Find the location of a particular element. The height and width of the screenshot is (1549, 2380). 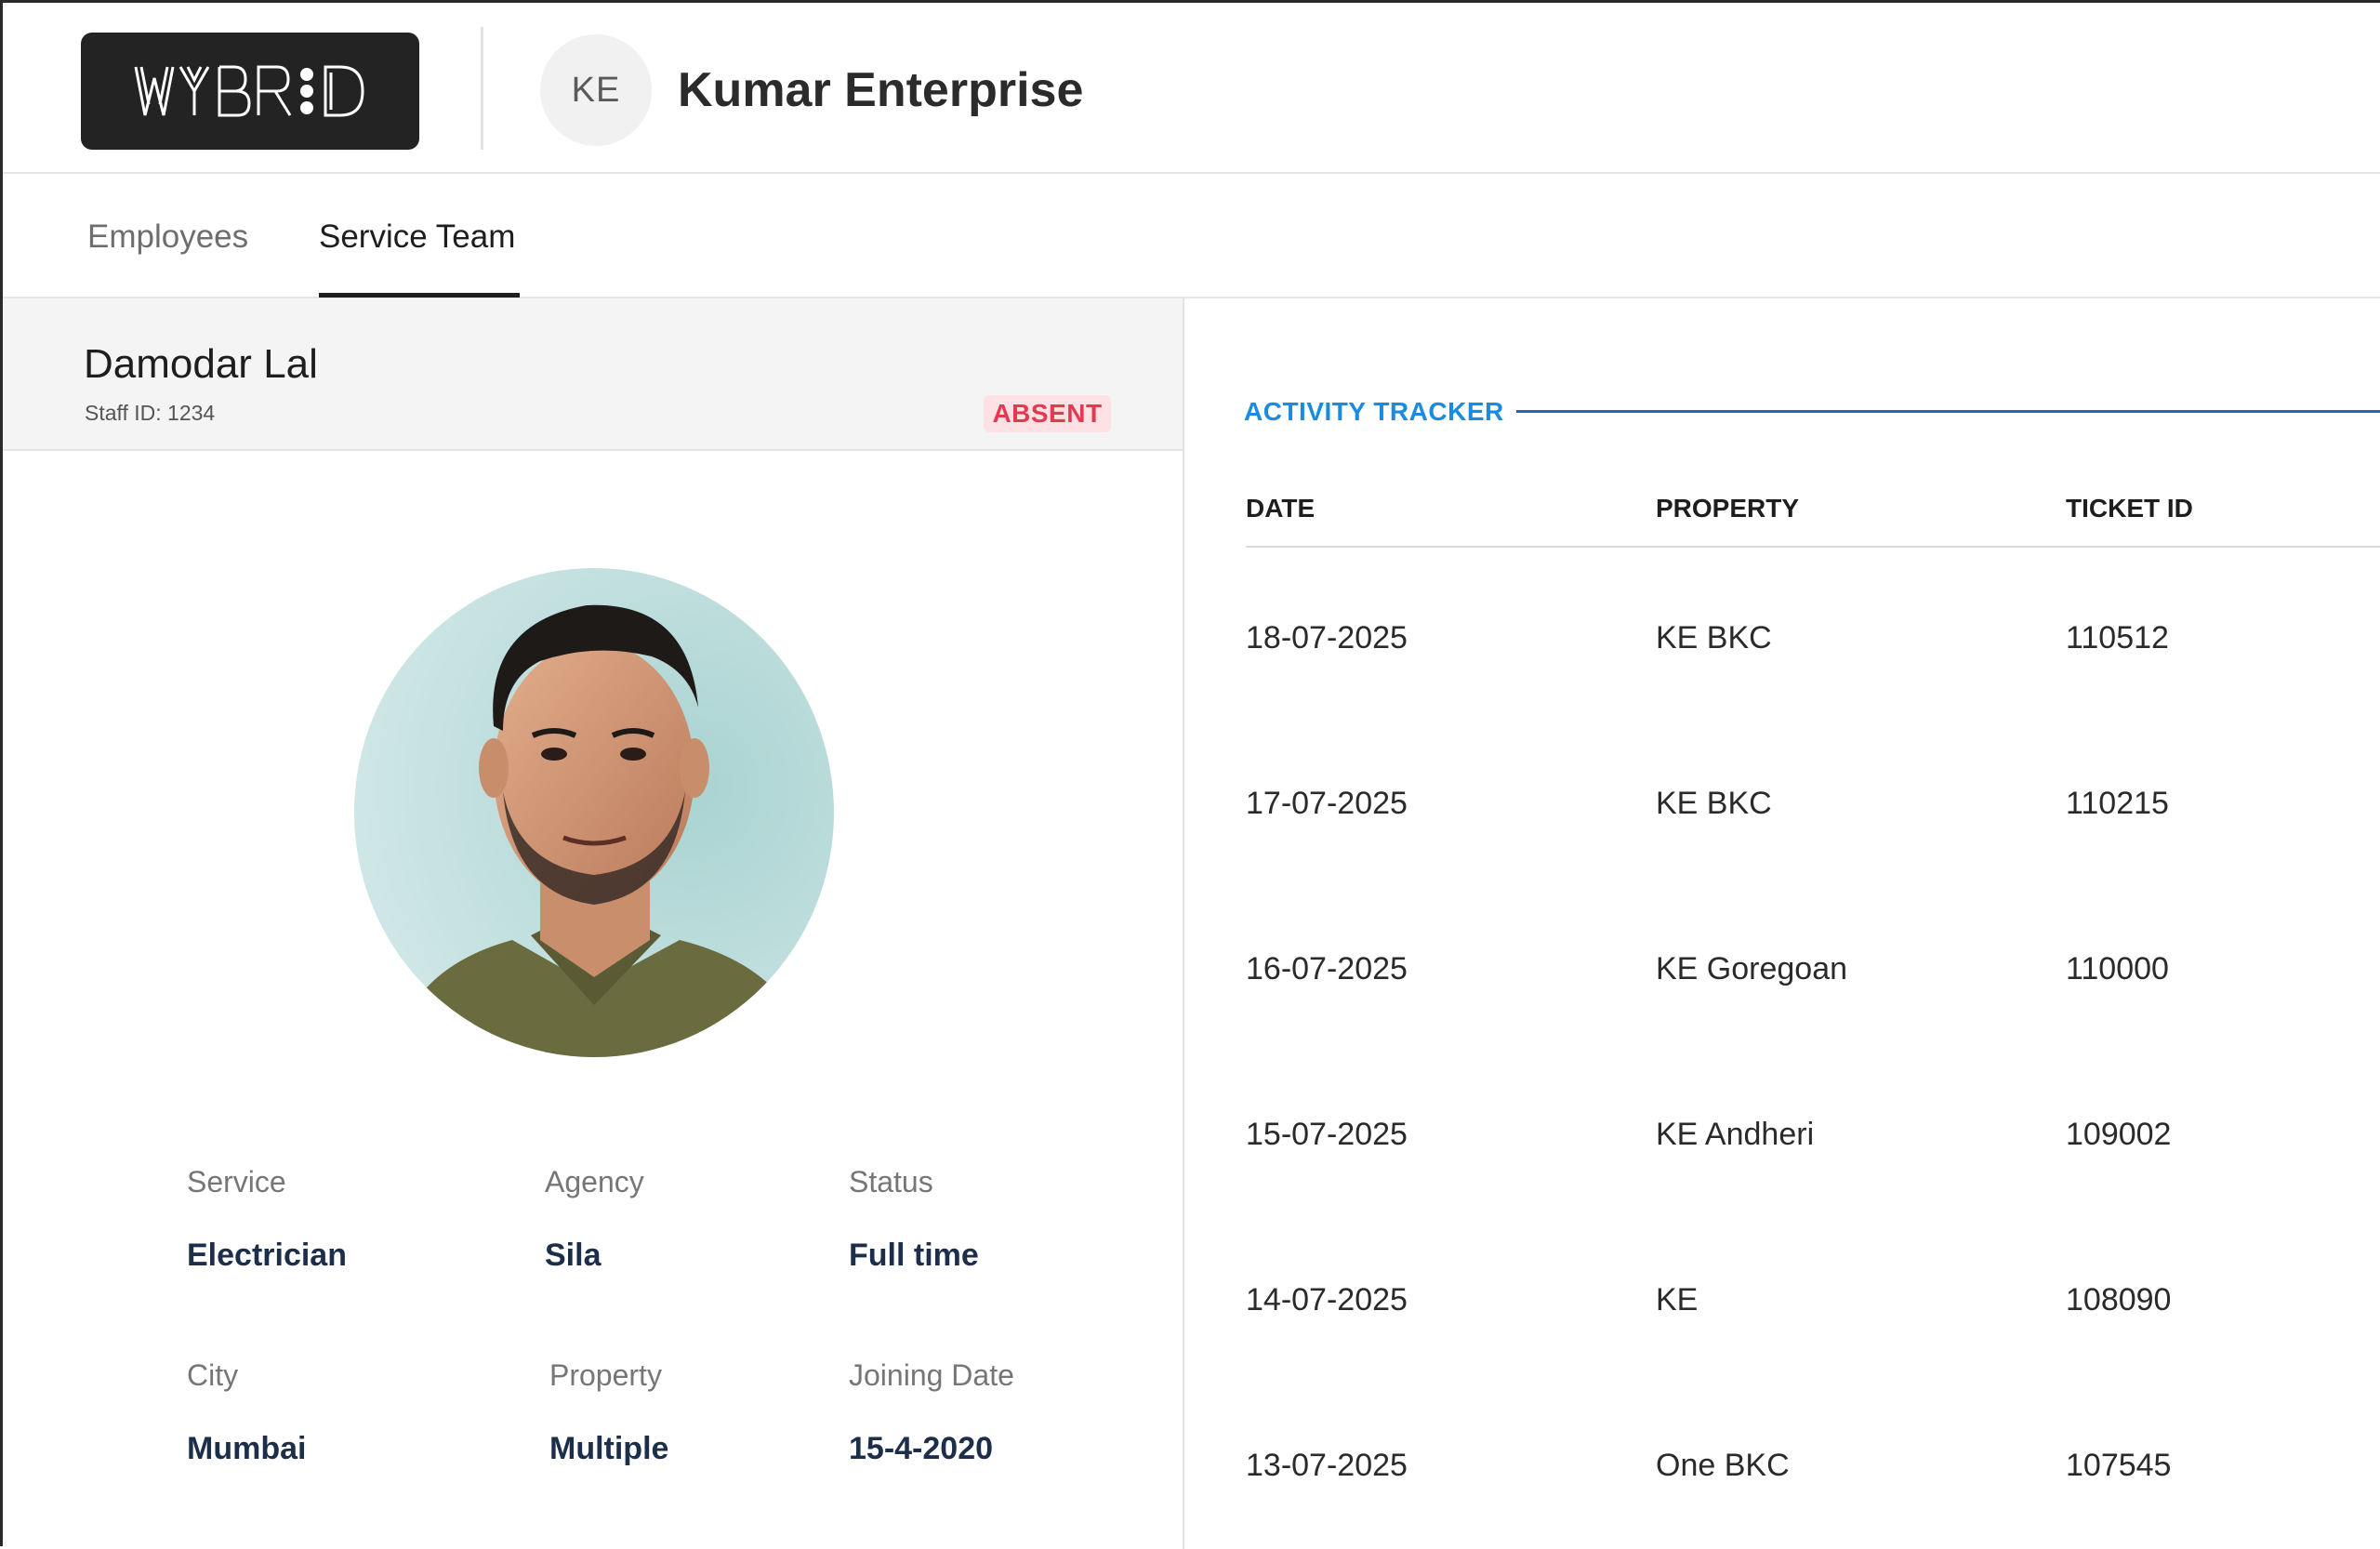

header-rule is located at coordinates (1813, 547).